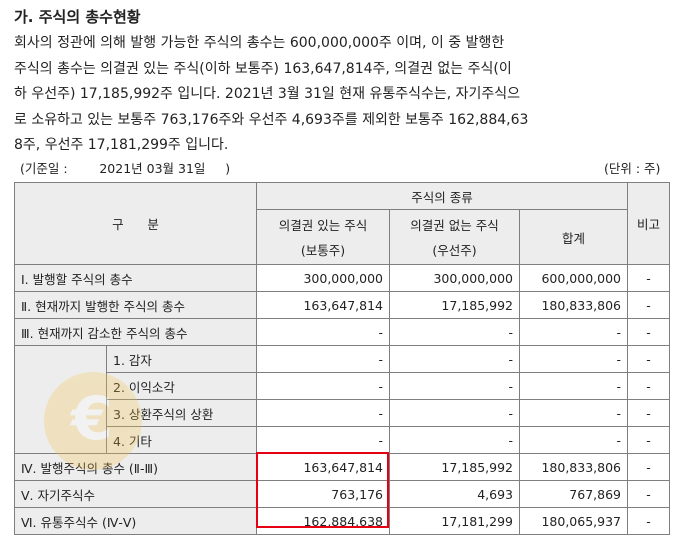  What do you see at coordinates (454, 237) in the screenshot?
I see `header-nonvoting: 의결권 없는 주식 (우선주)` at bounding box center [454, 237].